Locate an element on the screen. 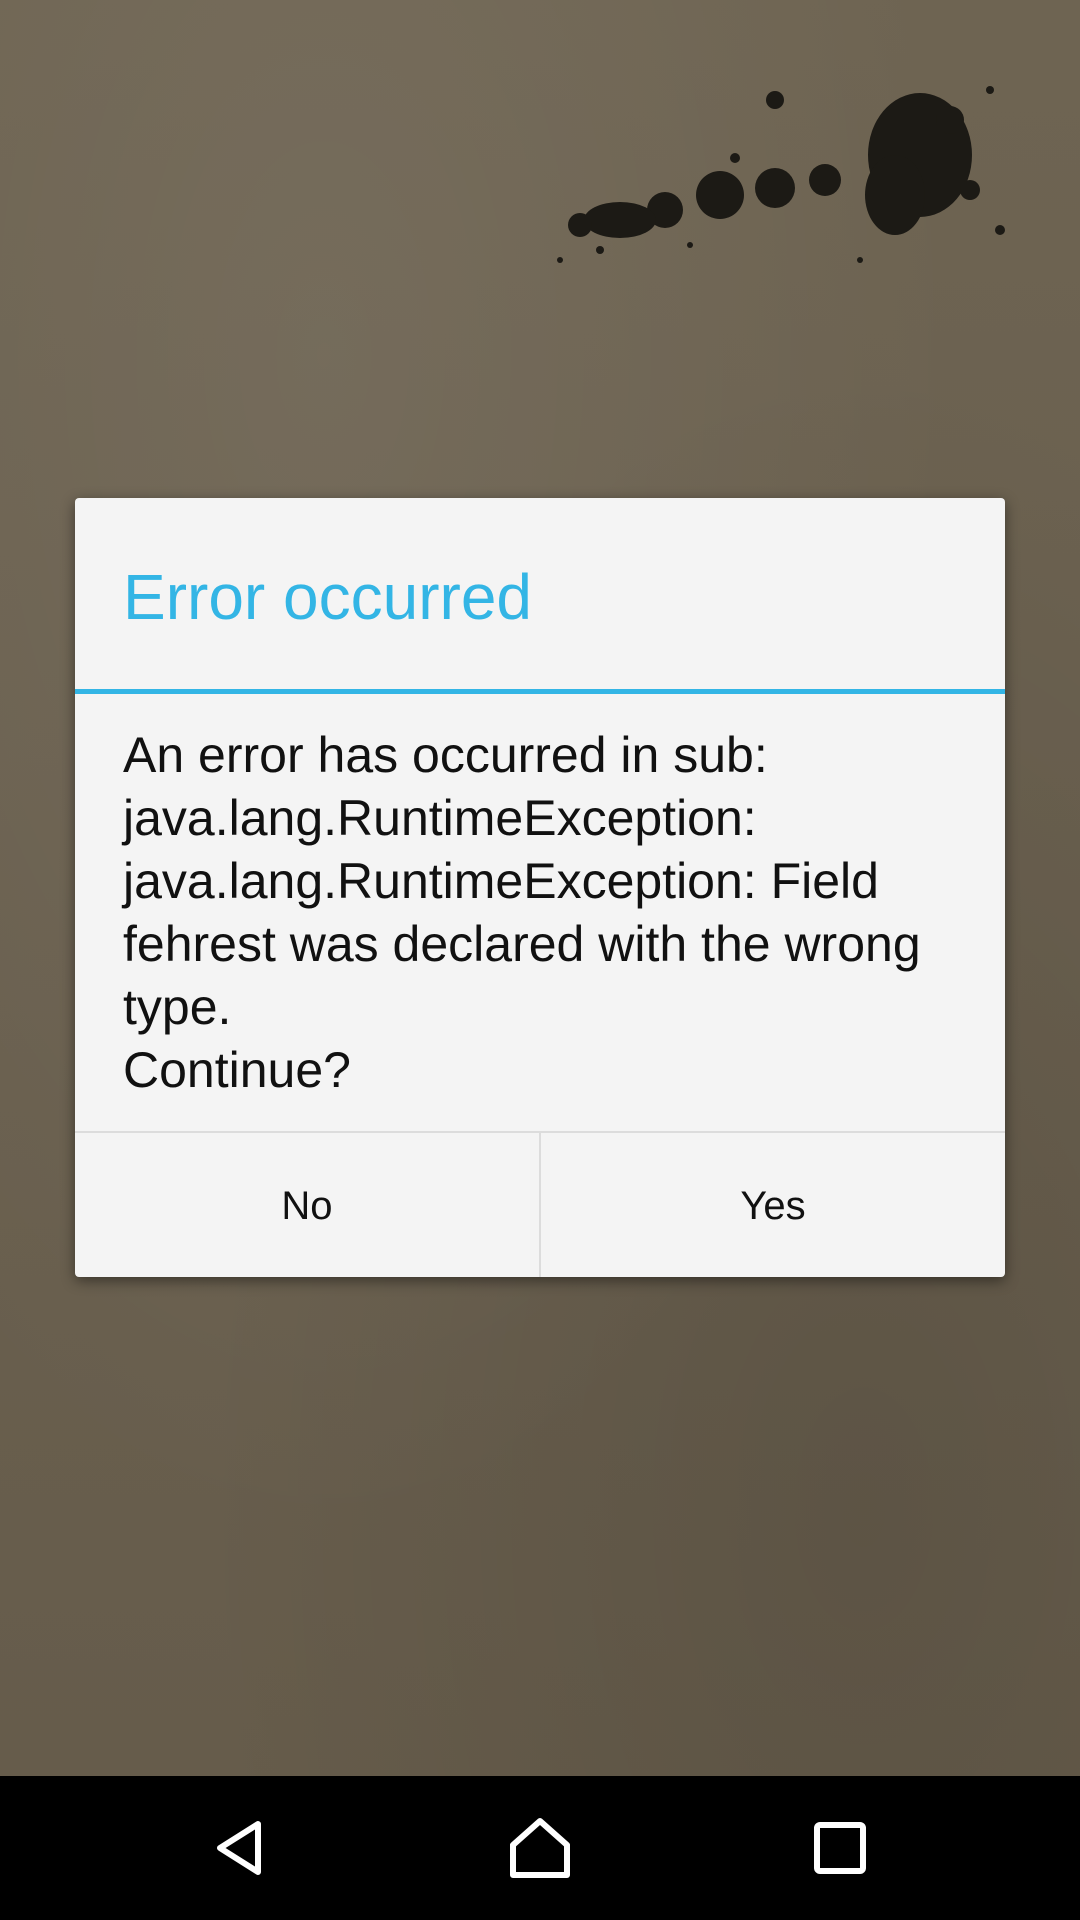  recents-icon is located at coordinates (840, 1848).